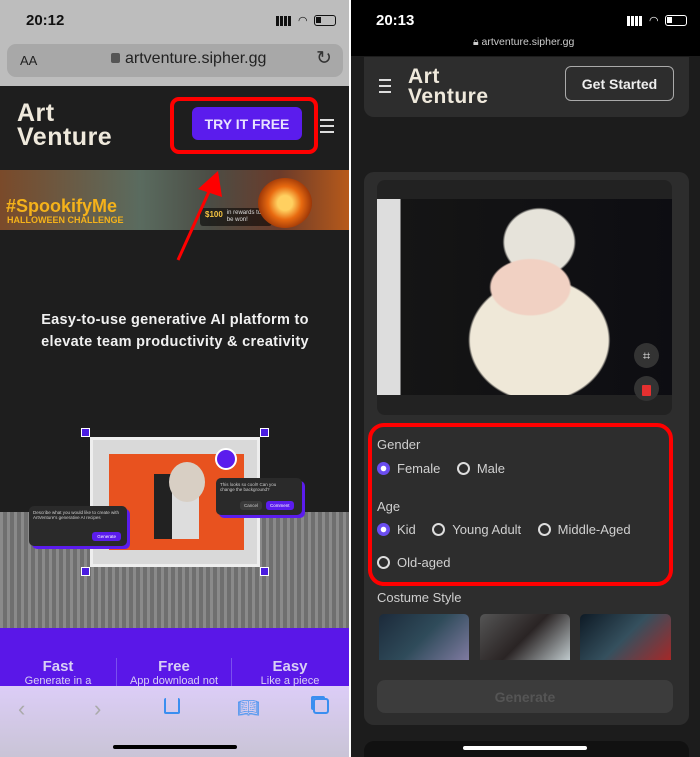  What do you see at coordinates (251, 505) in the screenshot?
I see `illustration-cancel-button: Cancel` at bounding box center [251, 505].